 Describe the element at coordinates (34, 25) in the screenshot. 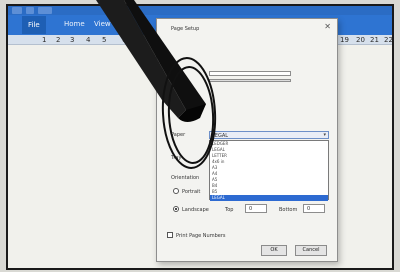

I see `tab-file: File` at that location.